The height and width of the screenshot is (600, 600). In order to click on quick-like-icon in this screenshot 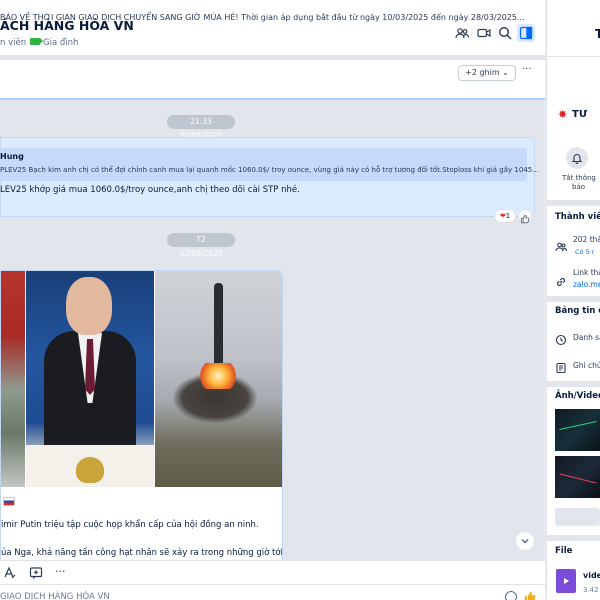, I will do `click(530, 594)`.